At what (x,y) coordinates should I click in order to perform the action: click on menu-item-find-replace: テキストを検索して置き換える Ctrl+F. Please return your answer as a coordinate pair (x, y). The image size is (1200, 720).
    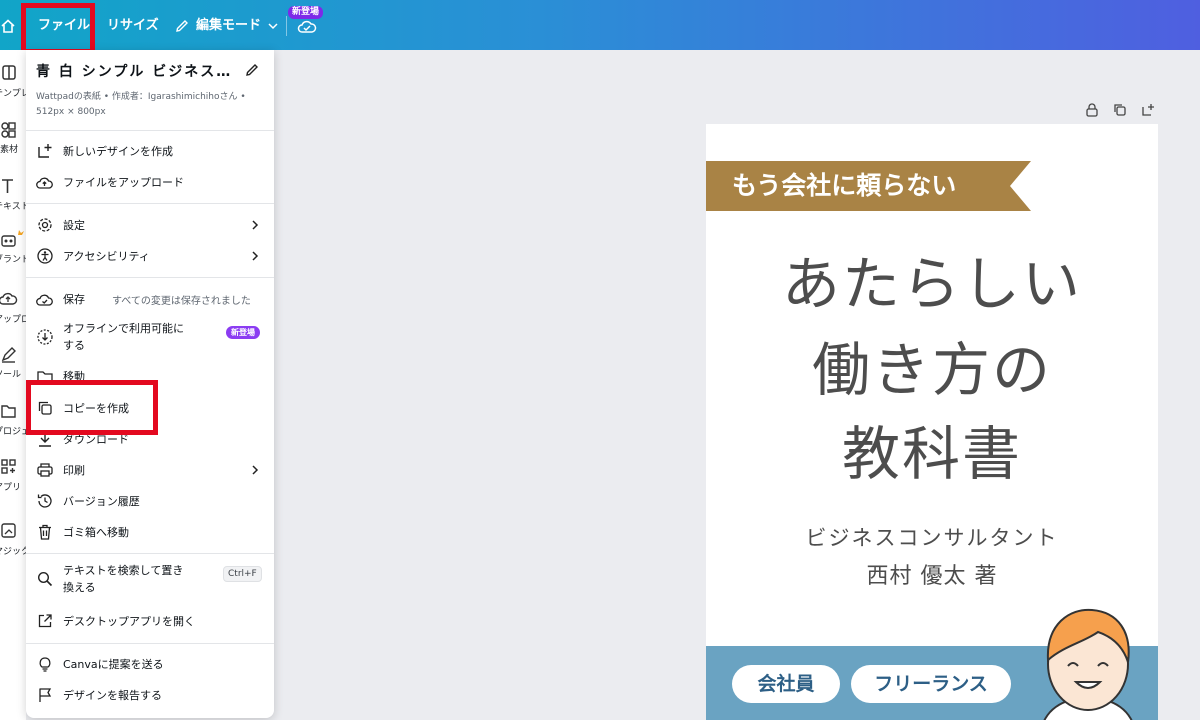
    Looking at the image, I should click on (150, 580).